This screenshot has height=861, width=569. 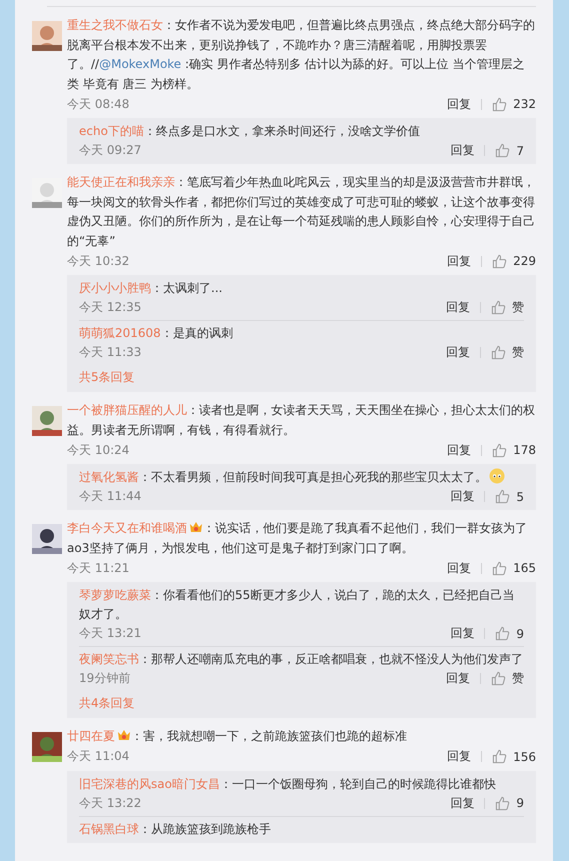 What do you see at coordinates (109, 829) in the screenshot?
I see `author-link: 石锅黑白球` at bounding box center [109, 829].